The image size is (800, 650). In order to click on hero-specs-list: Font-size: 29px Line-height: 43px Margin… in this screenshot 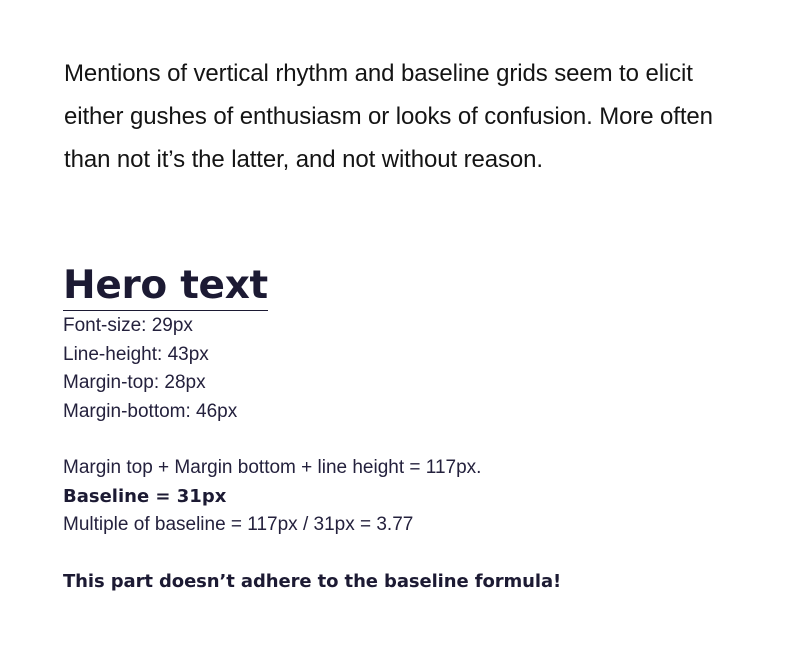, I will do `click(150, 369)`.